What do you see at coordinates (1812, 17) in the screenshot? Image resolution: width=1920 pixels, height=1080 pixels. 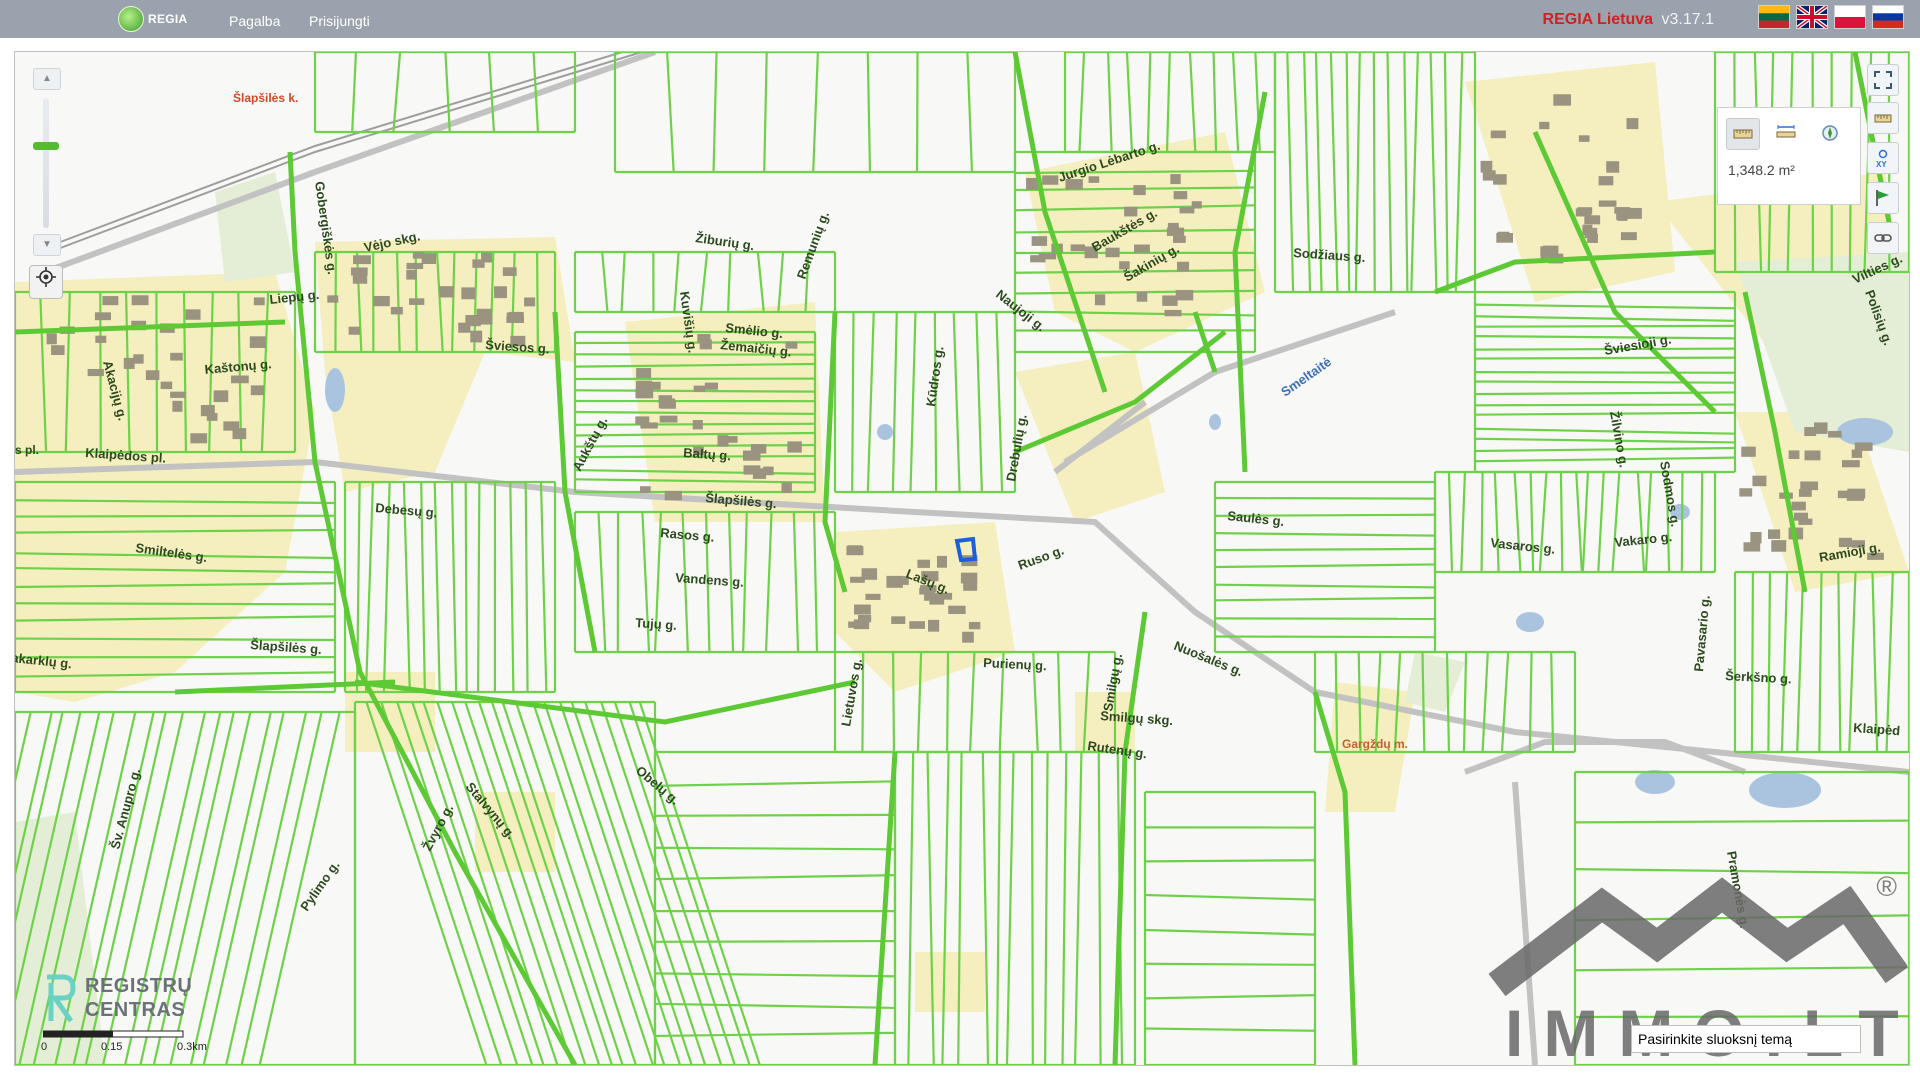 I see `uk-flag-icon` at bounding box center [1812, 17].